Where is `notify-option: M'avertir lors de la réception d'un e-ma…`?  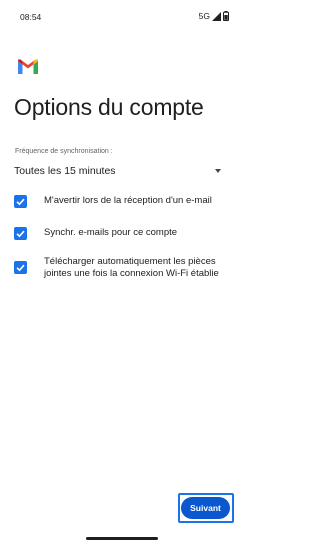 notify-option: M'avertir lors de la réception d'un e-ma… is located at coordinates (125, 202).